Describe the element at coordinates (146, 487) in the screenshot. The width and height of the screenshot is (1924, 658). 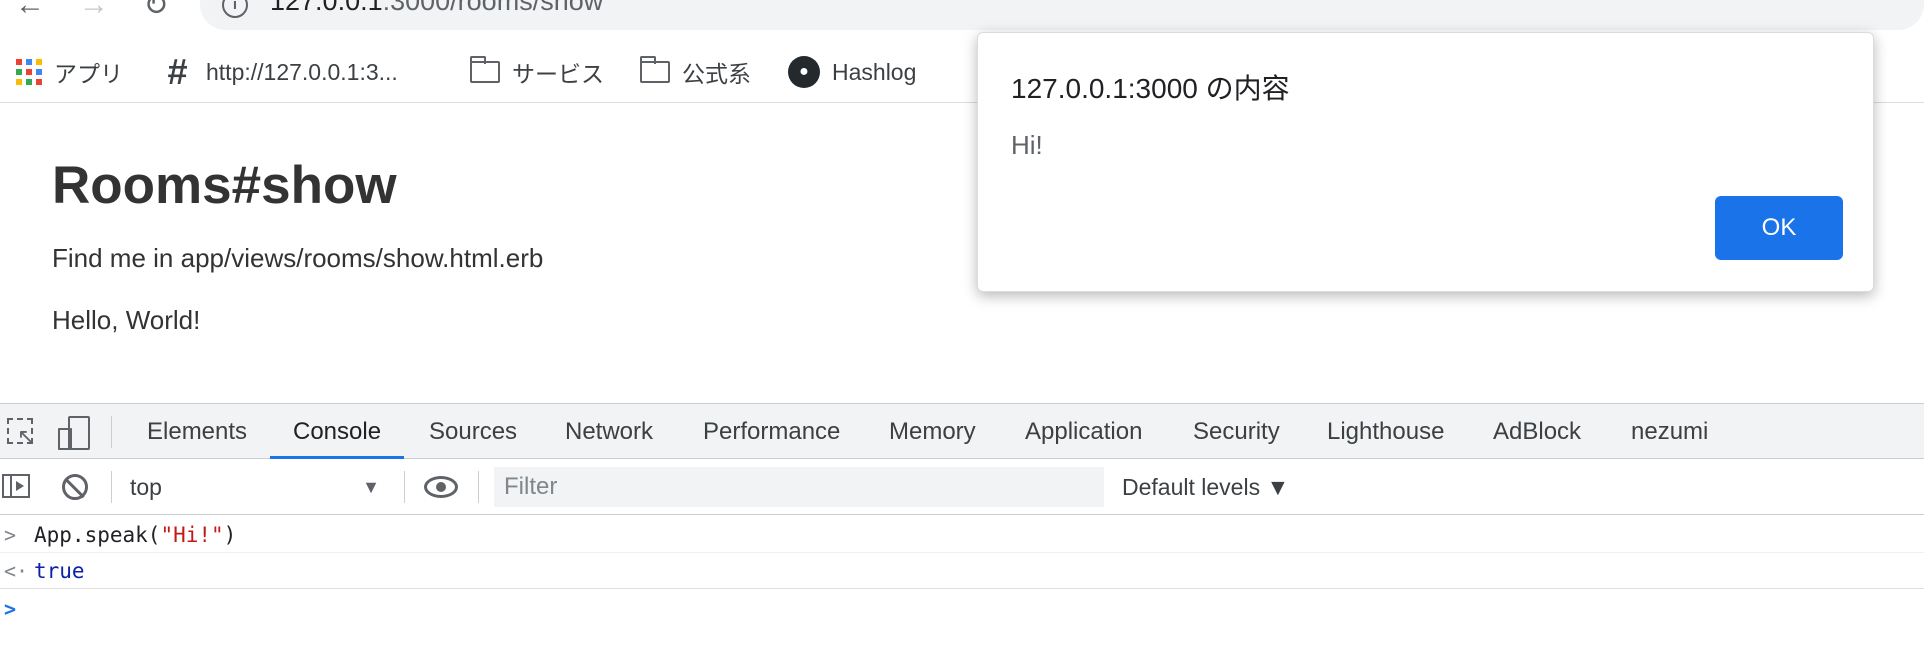
I see `context-value: top` at that location.